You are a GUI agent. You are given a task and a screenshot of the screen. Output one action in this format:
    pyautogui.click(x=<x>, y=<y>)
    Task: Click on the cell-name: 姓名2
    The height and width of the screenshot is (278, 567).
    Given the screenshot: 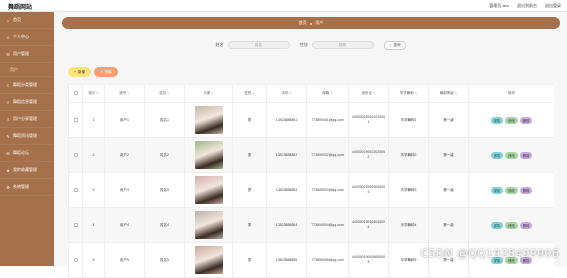 What is the action you would take?
    pyautogui.click(x=164, y=155)
    